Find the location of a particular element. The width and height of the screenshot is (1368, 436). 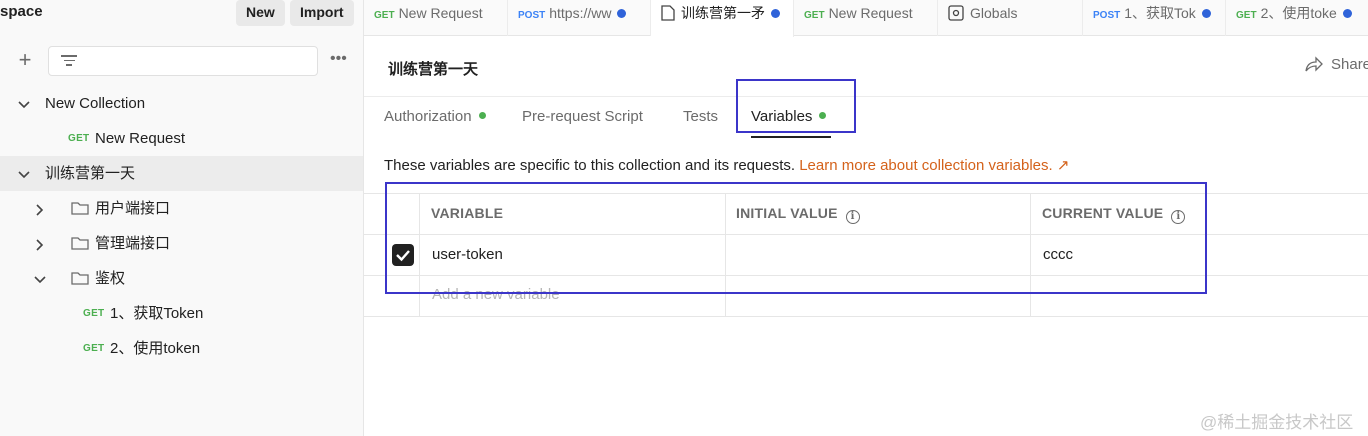

tree-folder-user: 用户端接口 is located at coordinates (181, 208).